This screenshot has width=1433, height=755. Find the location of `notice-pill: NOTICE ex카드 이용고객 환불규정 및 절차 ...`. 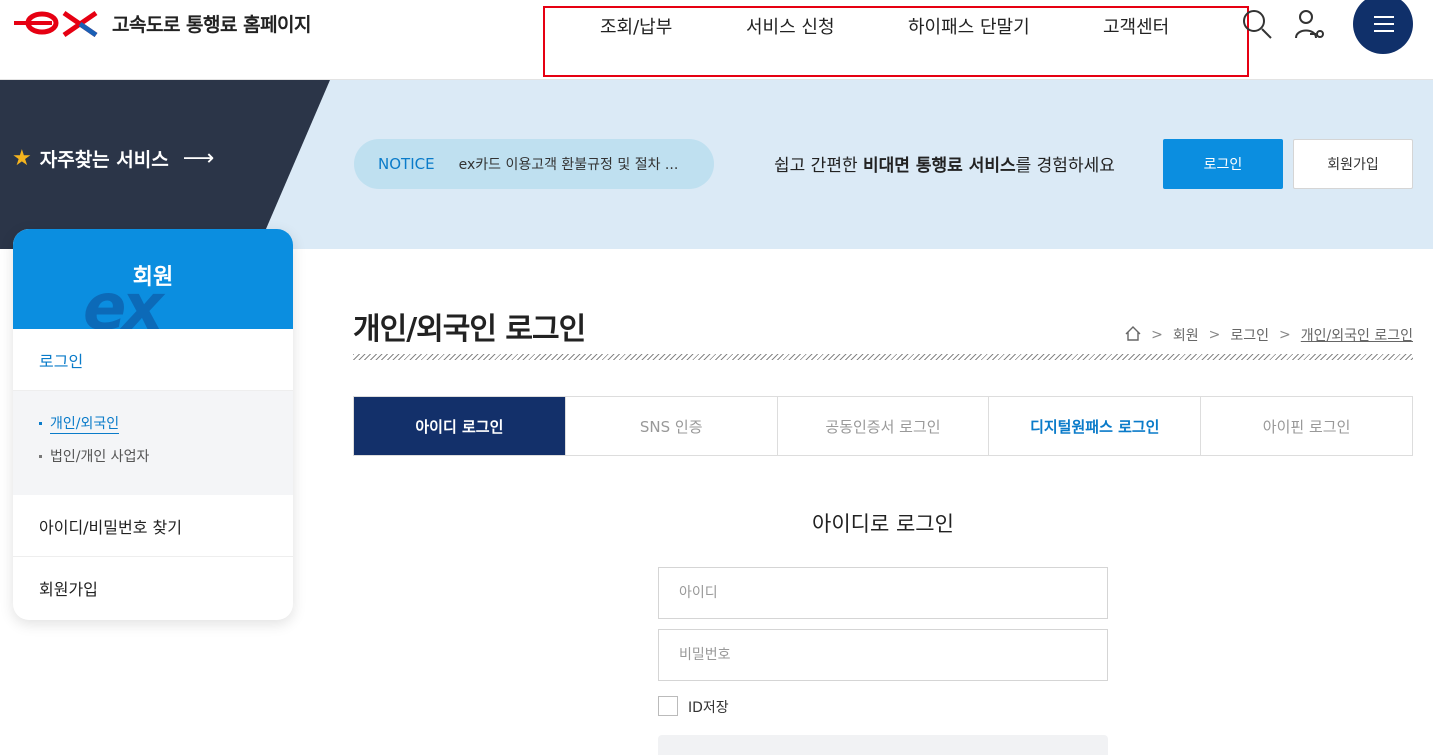

notice-pill: NOTICE ex카드 이용고객 환불규정 및 절차 ... is located at coordinates (534, 164).